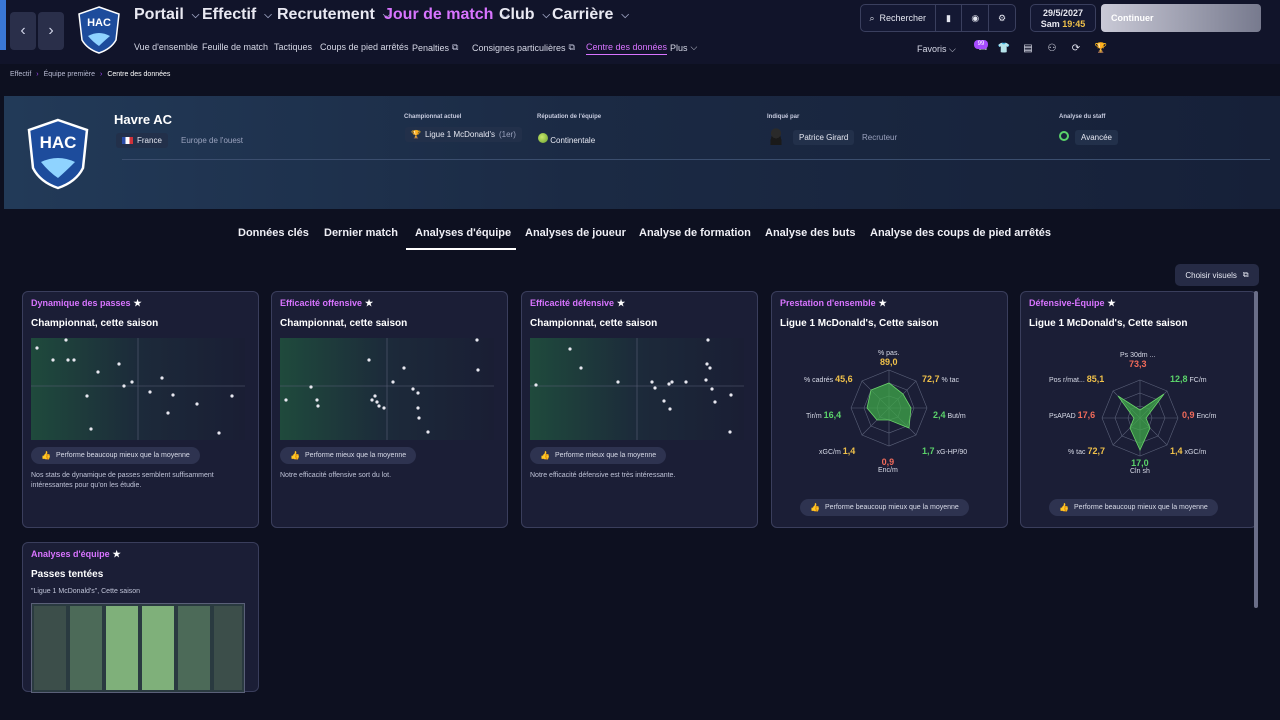 Image resolution: width=1280 pixels, height=720 pixels. Describe the element at coordinates (1002, 18) in the screenshot. I see `settings-button: ⚙` at that location.